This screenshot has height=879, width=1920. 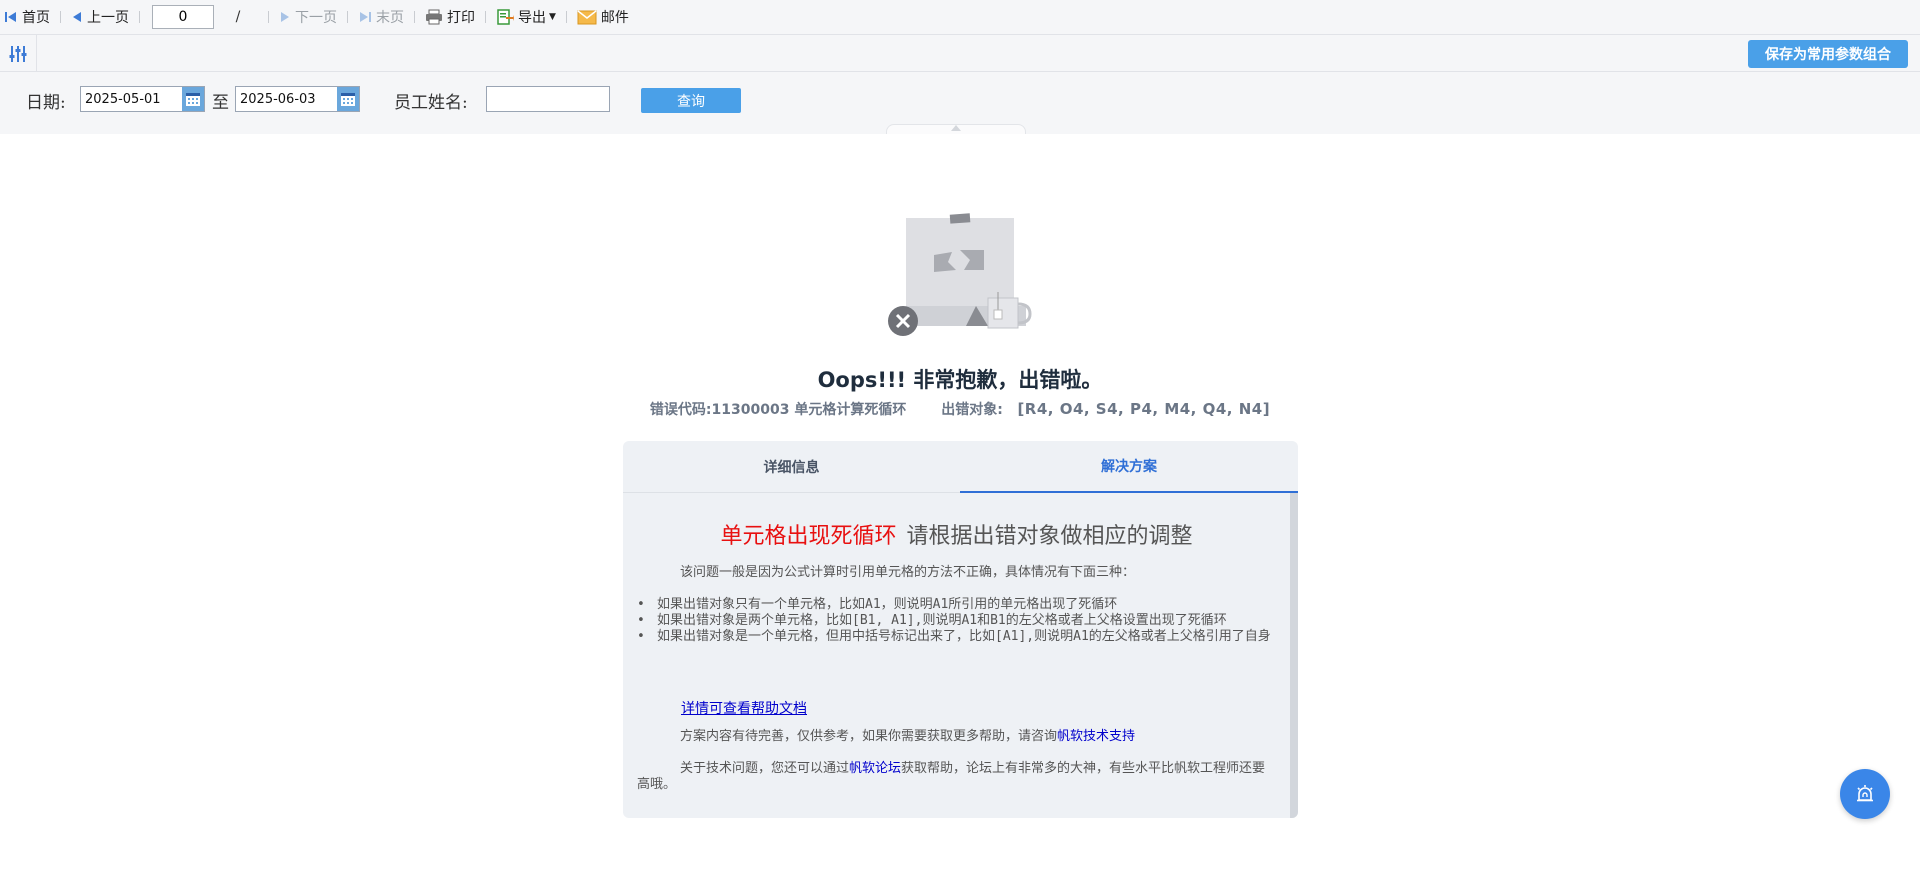 What do you see at coordinates (791, 467) in the screenshot?
I see `tab-details: 详细信息` at bounding box center [791, 467].